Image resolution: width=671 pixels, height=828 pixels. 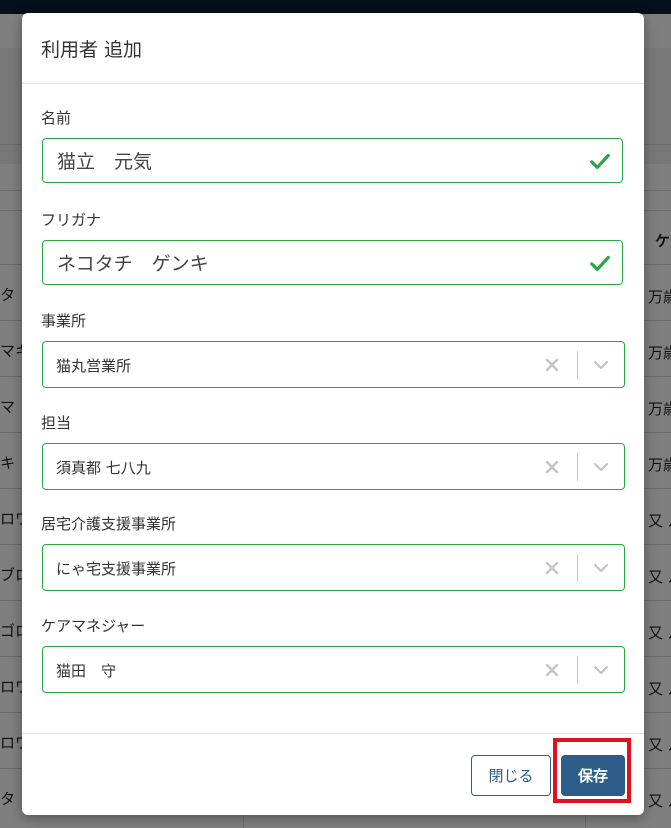 I want to click on modal-footer: 閉じる 保存, so click(x=333, y=774).